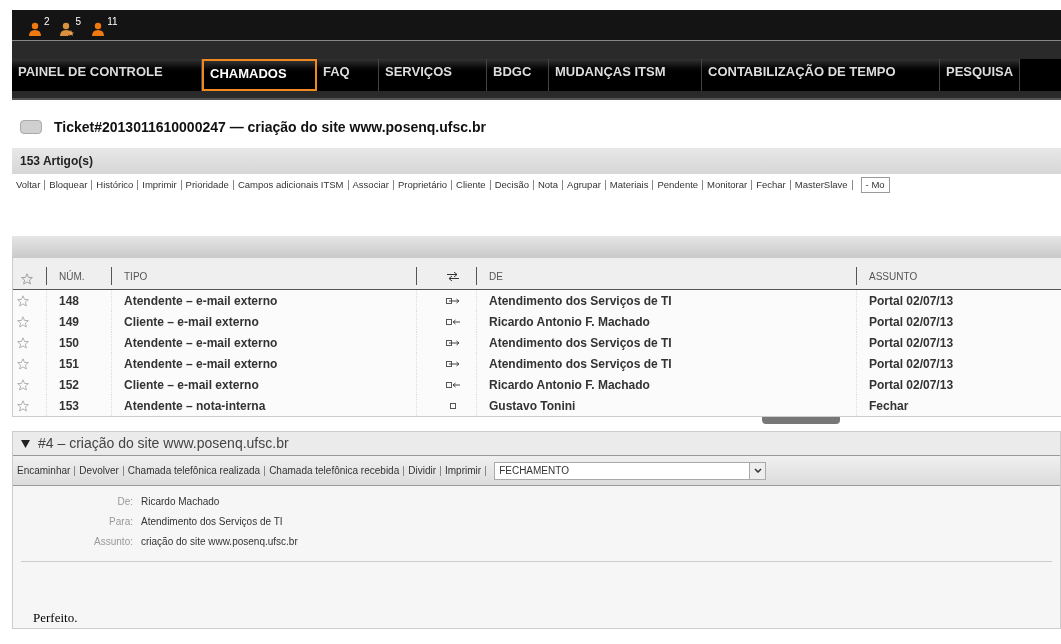 Image resolution: width=1061 pixels, height=644 pixels. What do you see at coordinates (548, 184) in the screenshot?
I see `toolbar-link: Nota` at bounding box center [548, 184].